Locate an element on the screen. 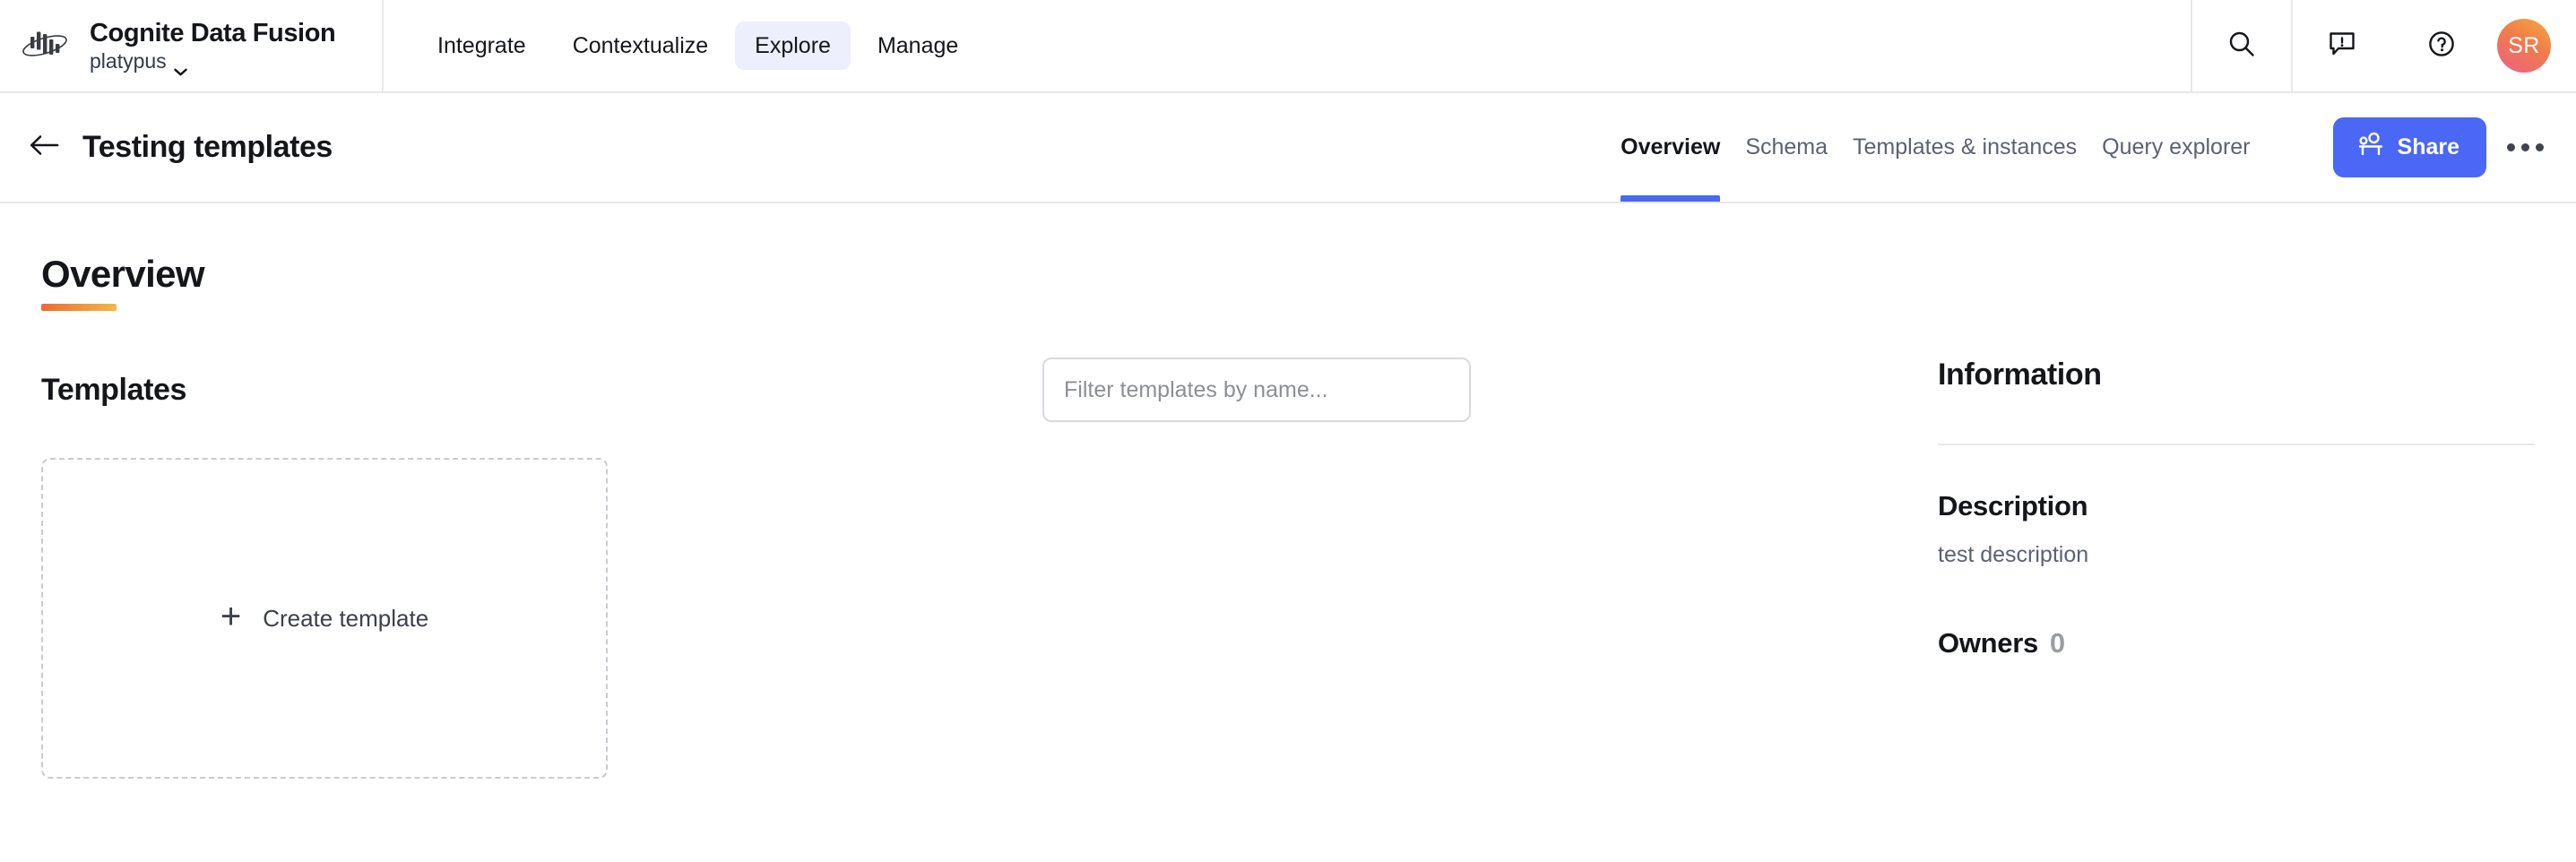 This screenshot has height=862, width=2576. owners-count: 0 is located at coordinates (2057, 643).